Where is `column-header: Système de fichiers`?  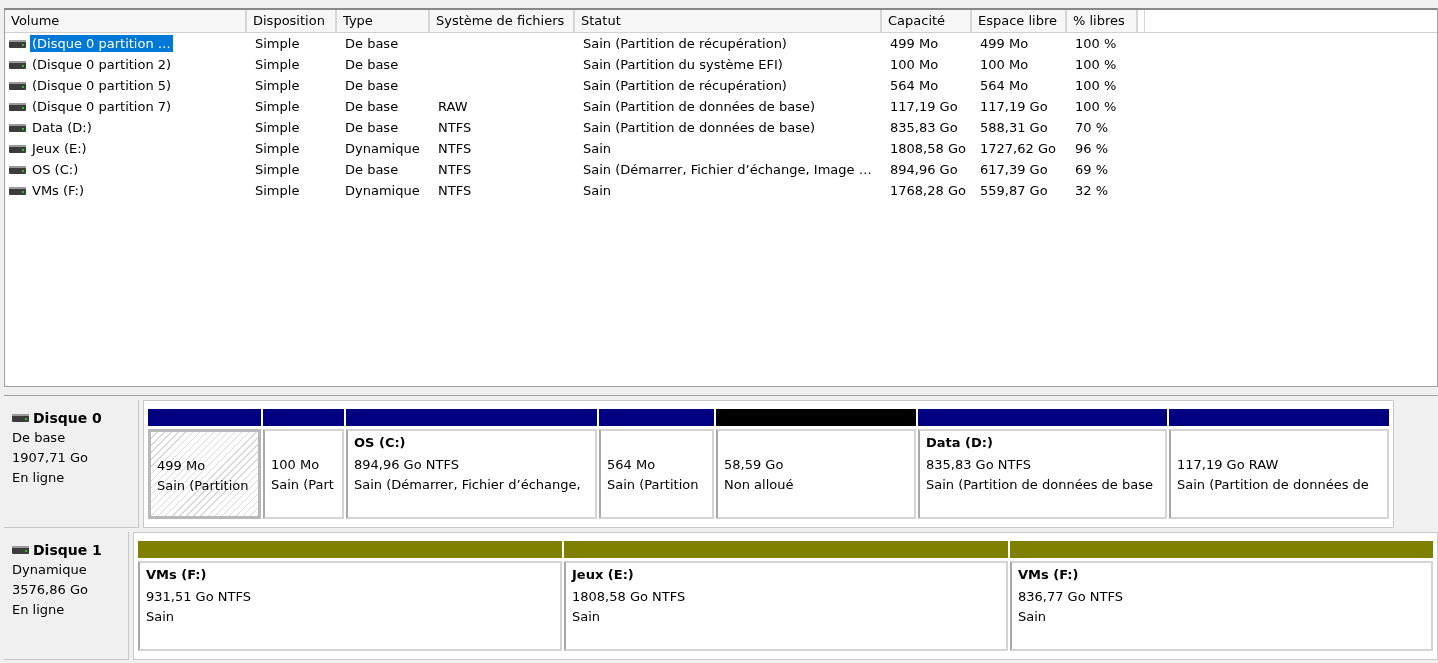
column-header: Système de fichiers is located at coordinates (502, 21).